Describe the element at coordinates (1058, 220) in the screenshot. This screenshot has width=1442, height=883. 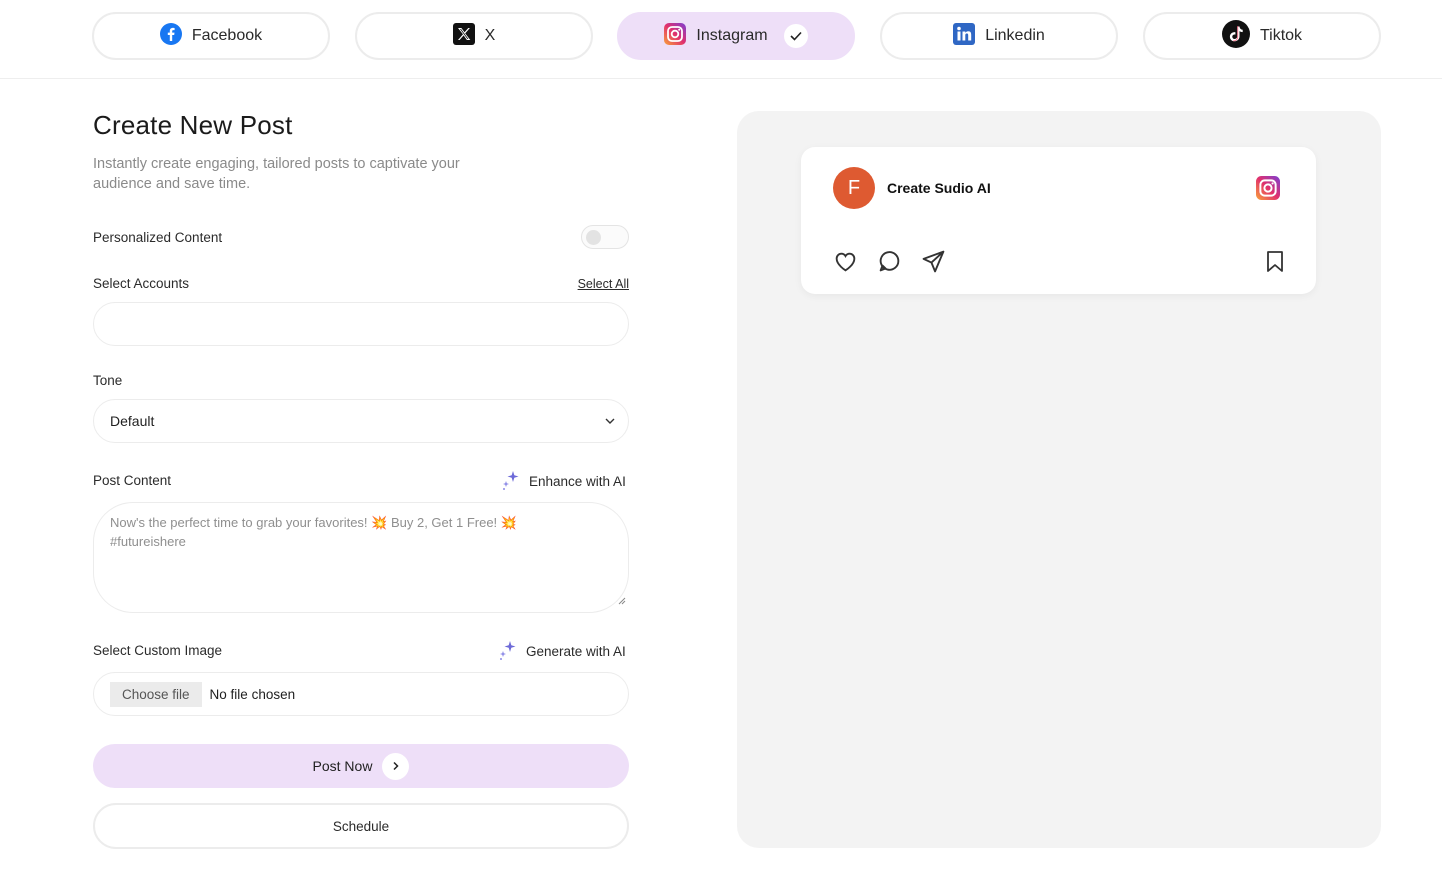
I see `instagram-post-preview-card: F Create Sudio AI` at that location.